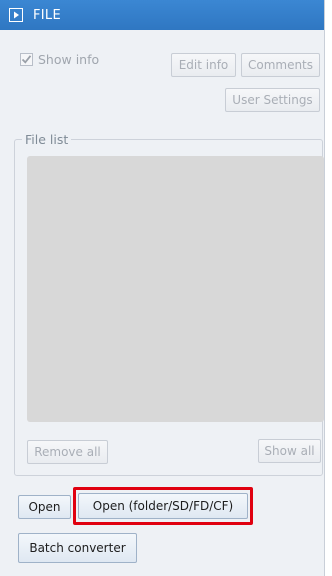  What do you see at coordinates (67, 452) in the screenshot?
I see `remove-all-button: Remove all` at bounding box center [67, 452].